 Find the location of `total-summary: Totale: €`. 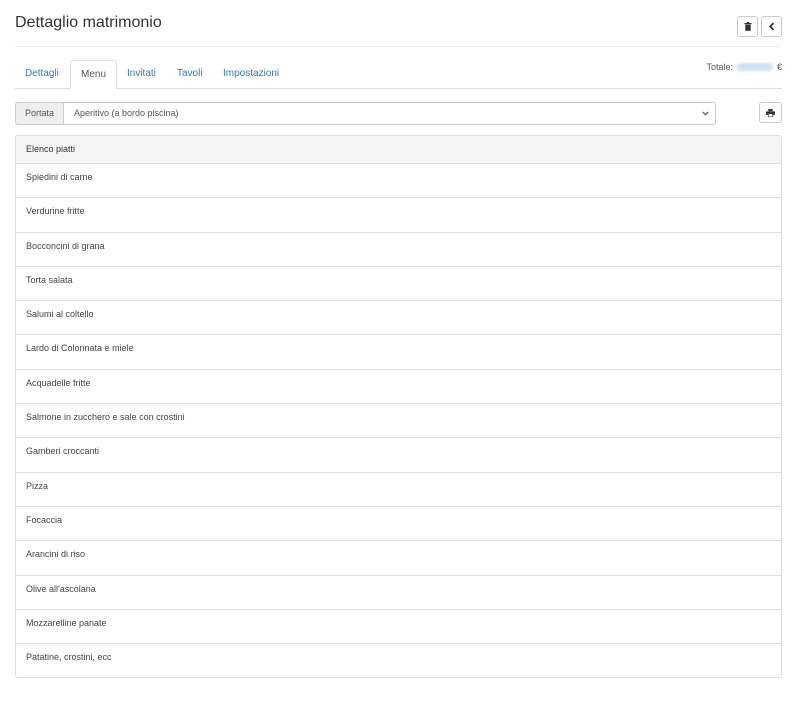

total-summary: Totale: € is located at coordinates (744, 67).